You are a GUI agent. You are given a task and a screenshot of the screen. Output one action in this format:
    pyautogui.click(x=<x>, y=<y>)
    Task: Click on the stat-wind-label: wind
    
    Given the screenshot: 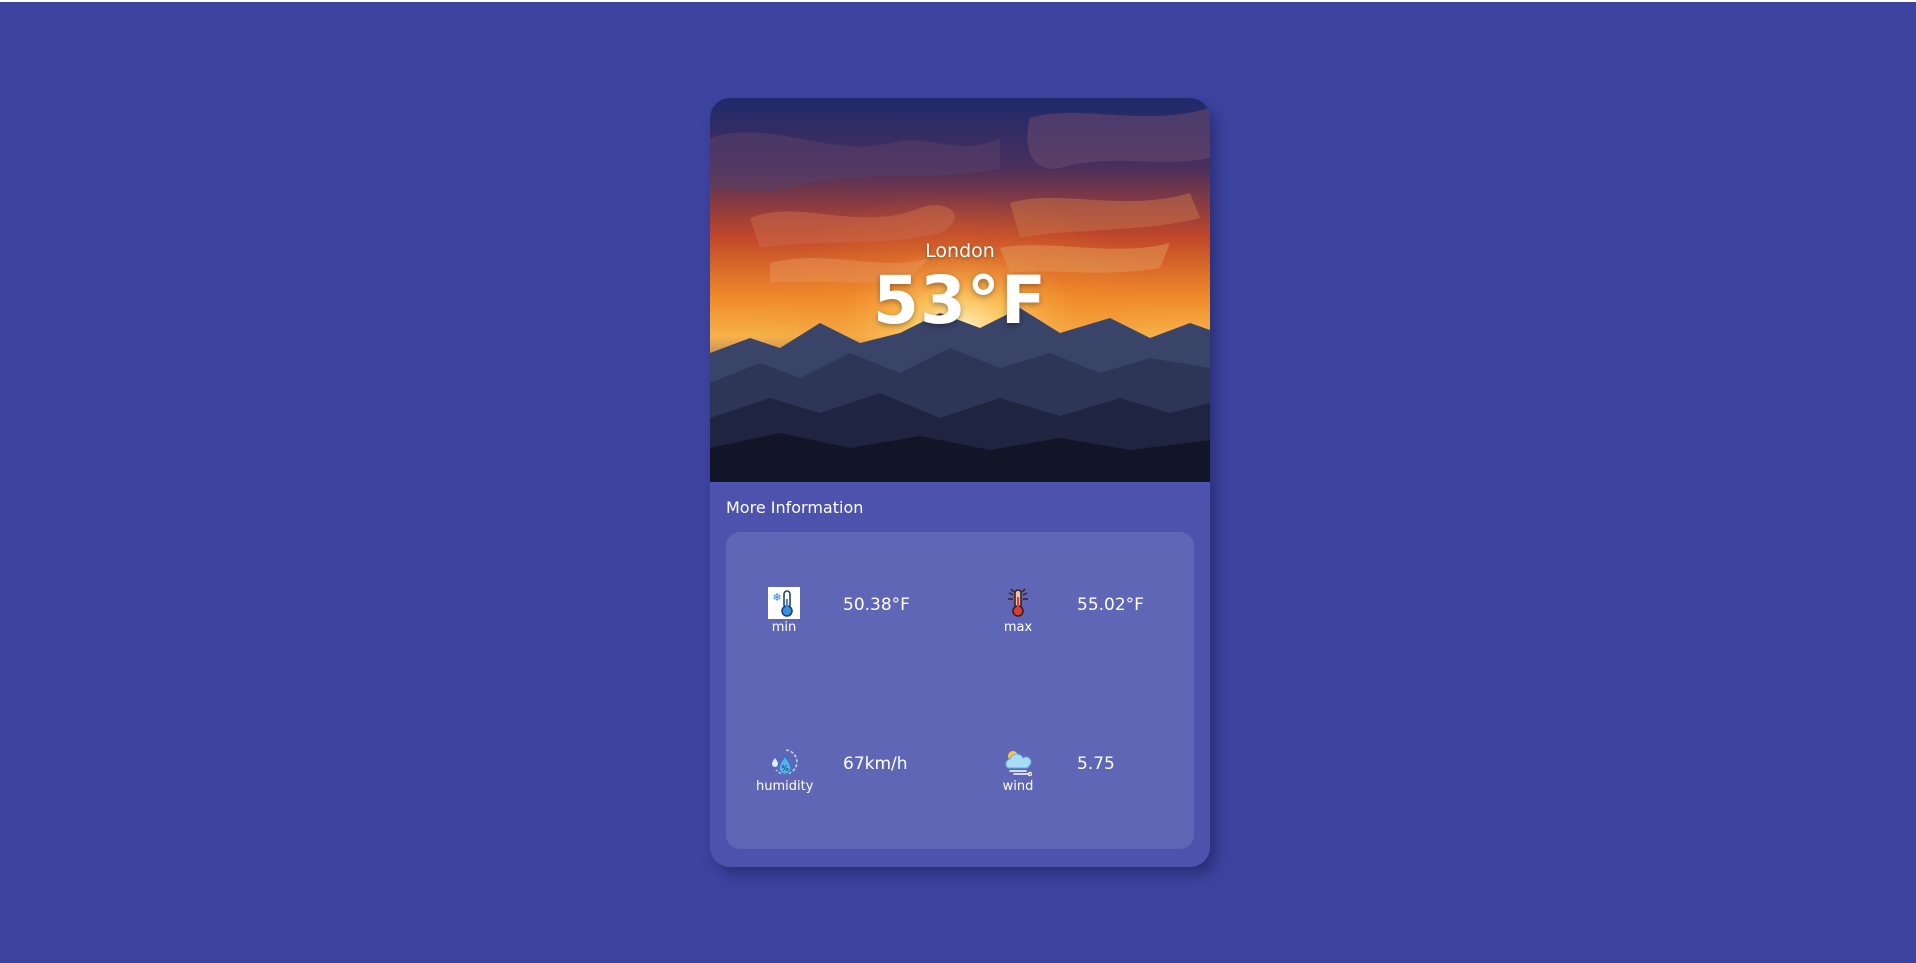 What is the action you would take?
    pyautogui.click(x=1018, y=786)
    